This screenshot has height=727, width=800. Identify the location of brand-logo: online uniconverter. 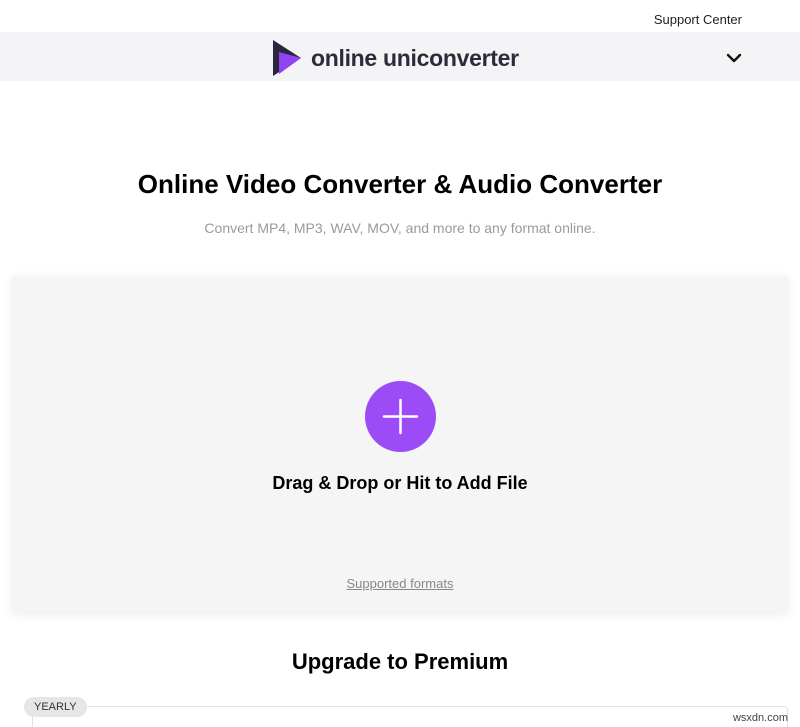
(395, 58).